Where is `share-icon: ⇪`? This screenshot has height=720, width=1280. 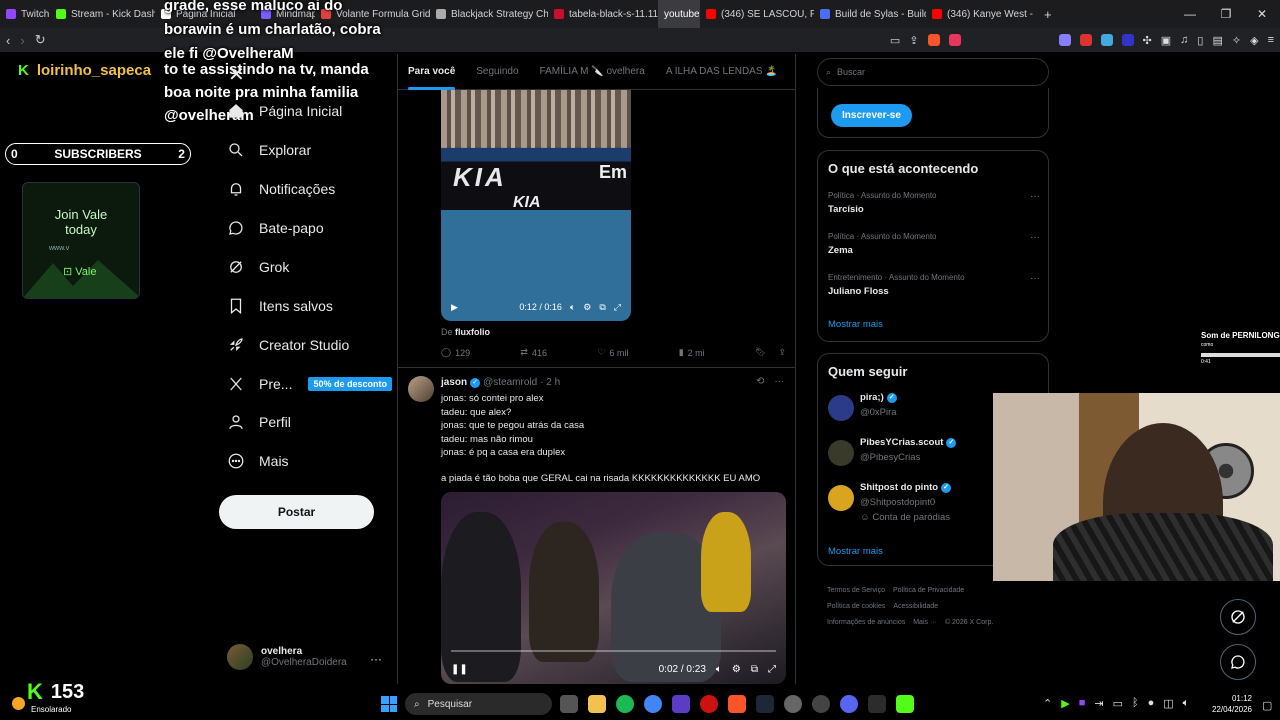
share-icon: ⇪ is located at coordinates (913, 40).